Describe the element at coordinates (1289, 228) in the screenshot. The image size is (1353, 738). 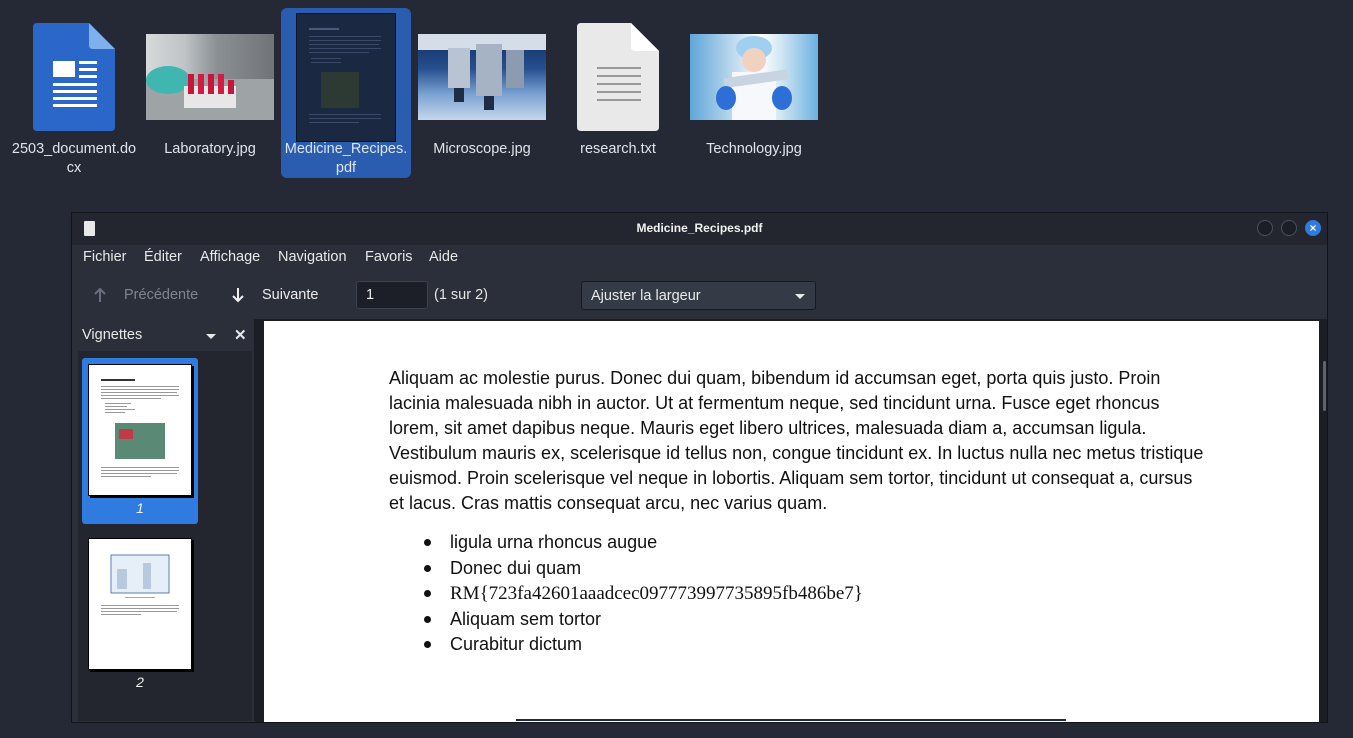
I see `maximize-button` at that location.